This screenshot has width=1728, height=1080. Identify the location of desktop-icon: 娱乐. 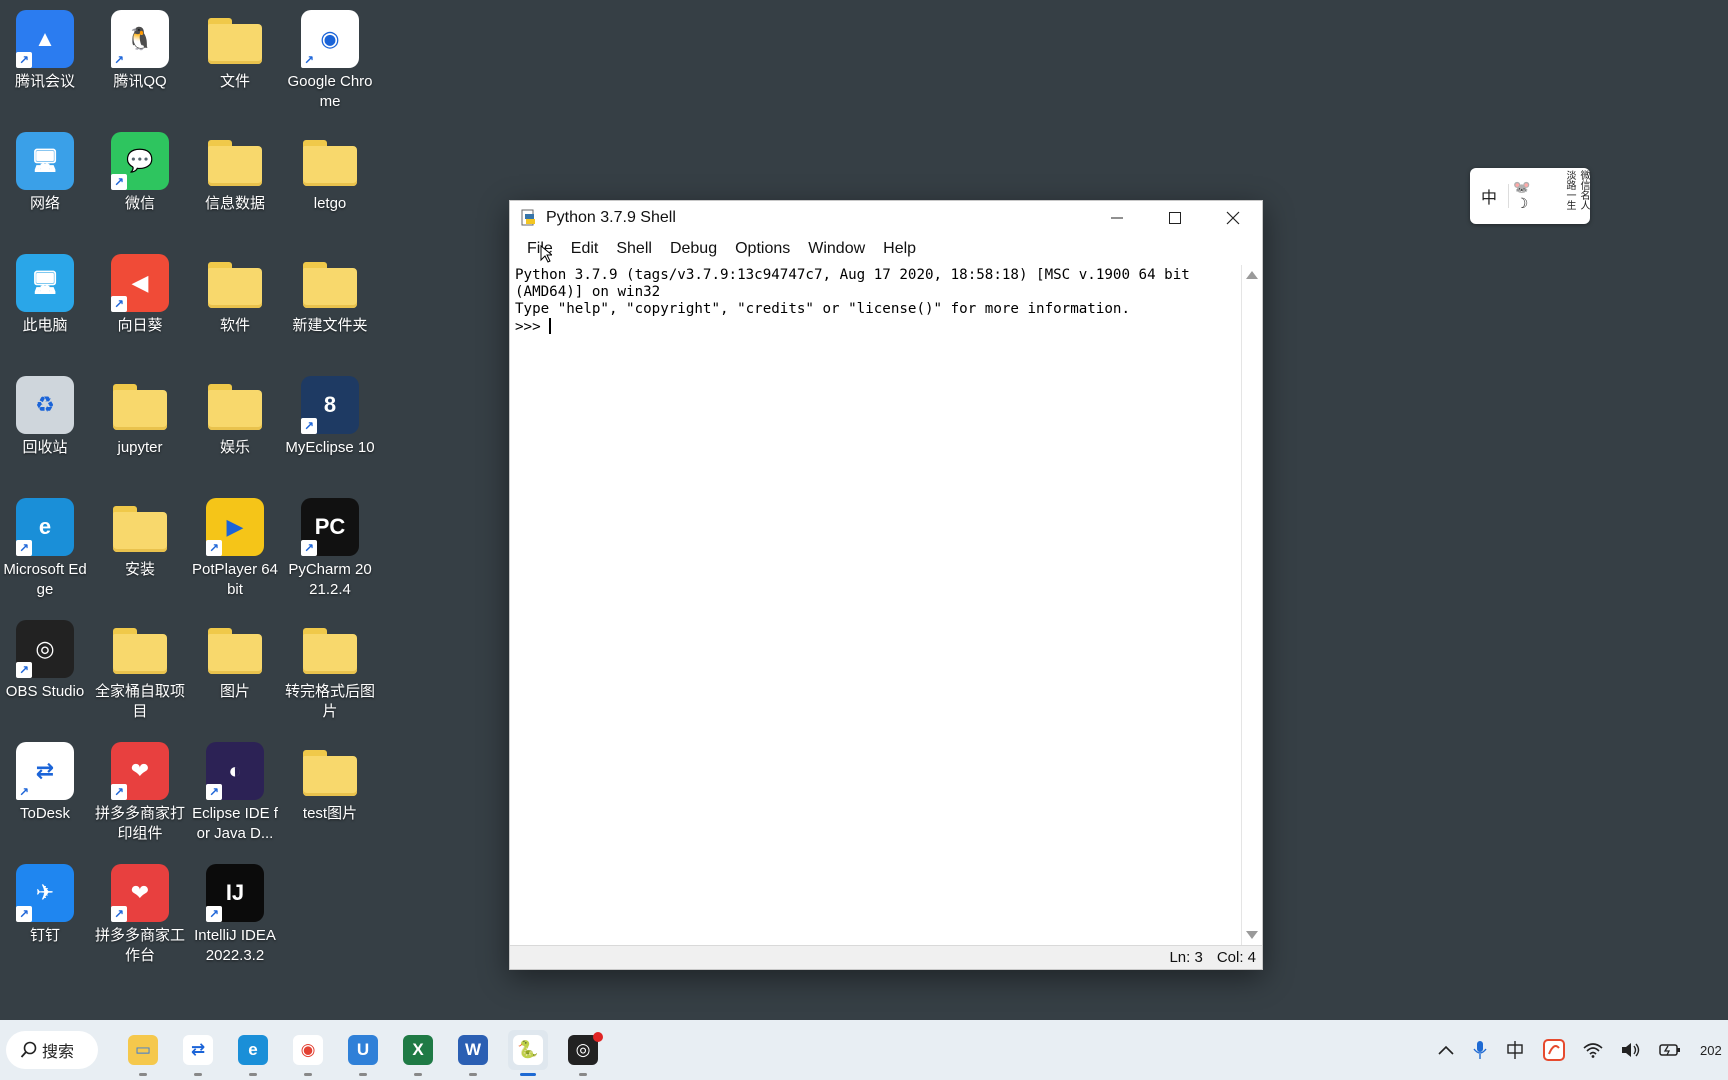
(235, 414).